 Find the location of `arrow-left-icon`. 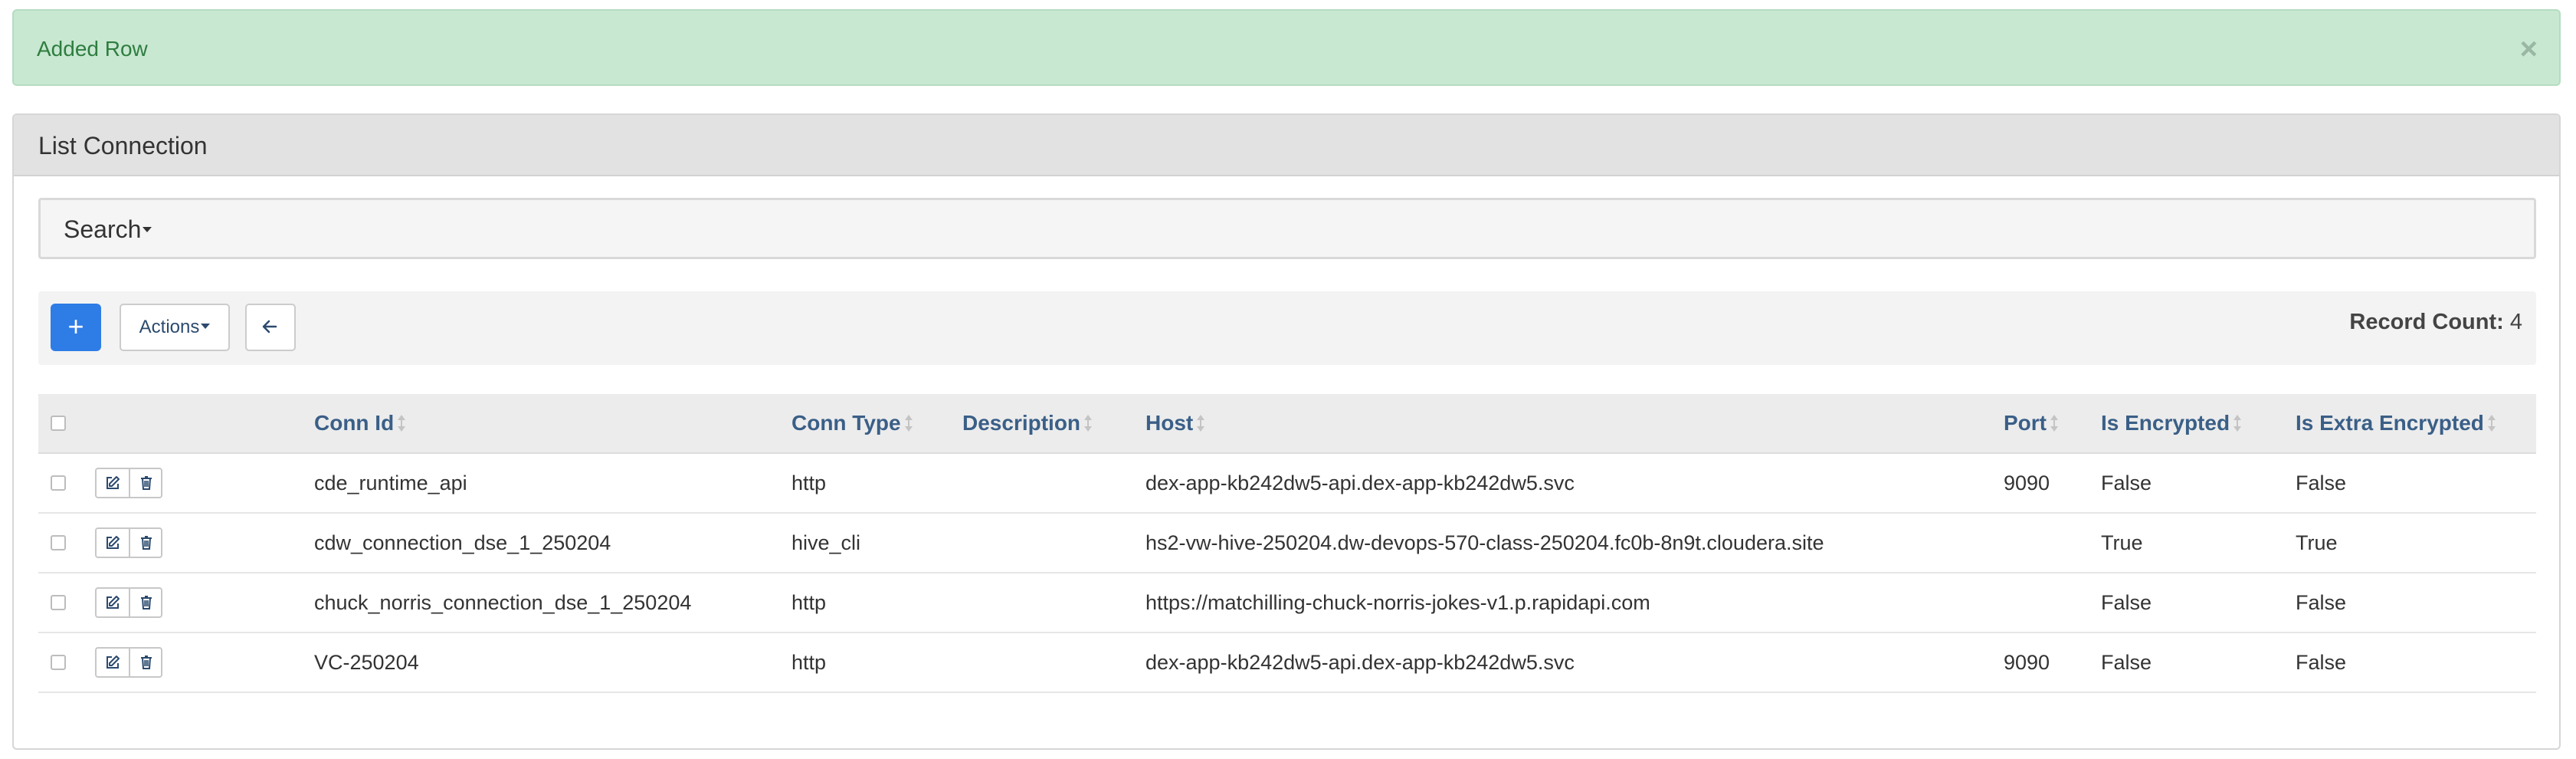

arrow-left-icon is located at coordinates (269, 327).